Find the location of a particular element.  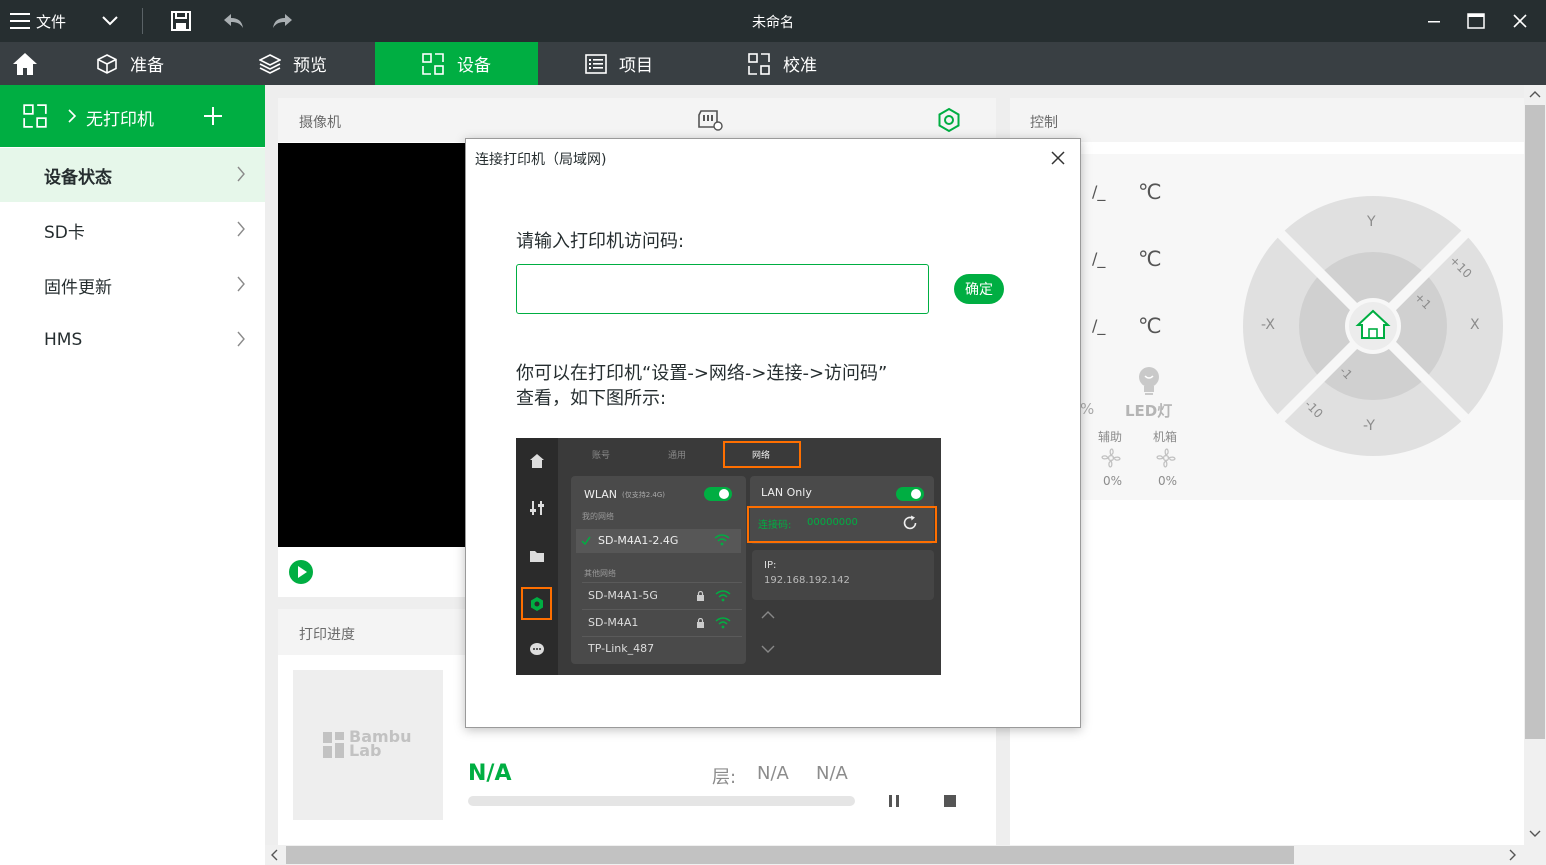

stop-button is located at coordinates (950, 801).